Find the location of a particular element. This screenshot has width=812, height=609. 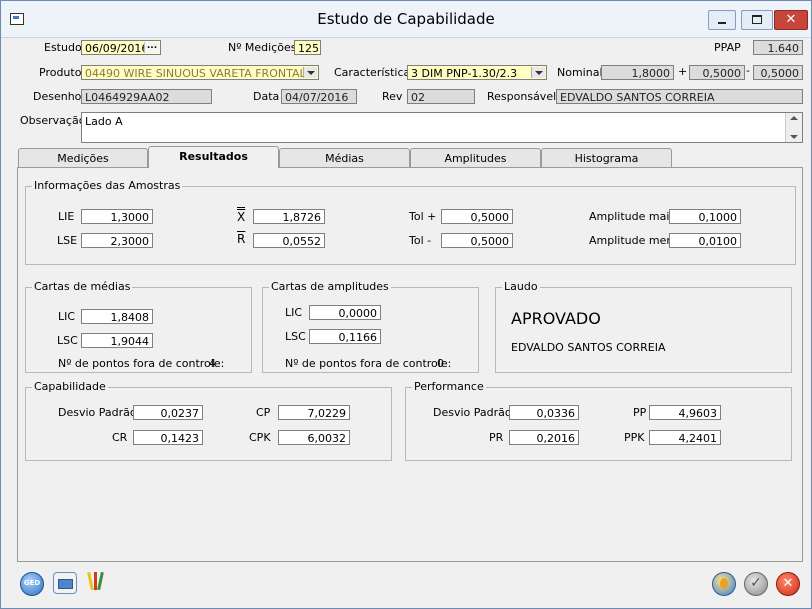

produto-combo: 04490 WIRE SINUOUS VARETA FRONTAL is located at coordinates (200, 72).